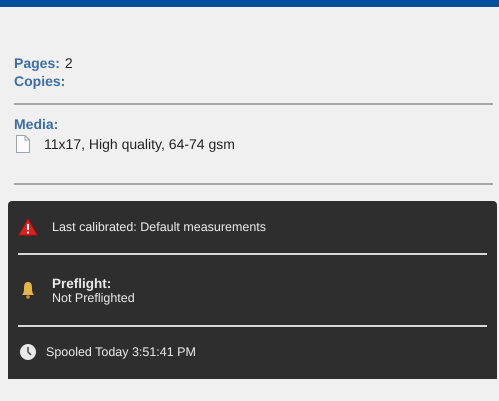 The image size is (499, 401). Describe the element at coordinates (159, 227) in the screenshot. I see `status-text: Last calibrated: Default measurements` at that location.